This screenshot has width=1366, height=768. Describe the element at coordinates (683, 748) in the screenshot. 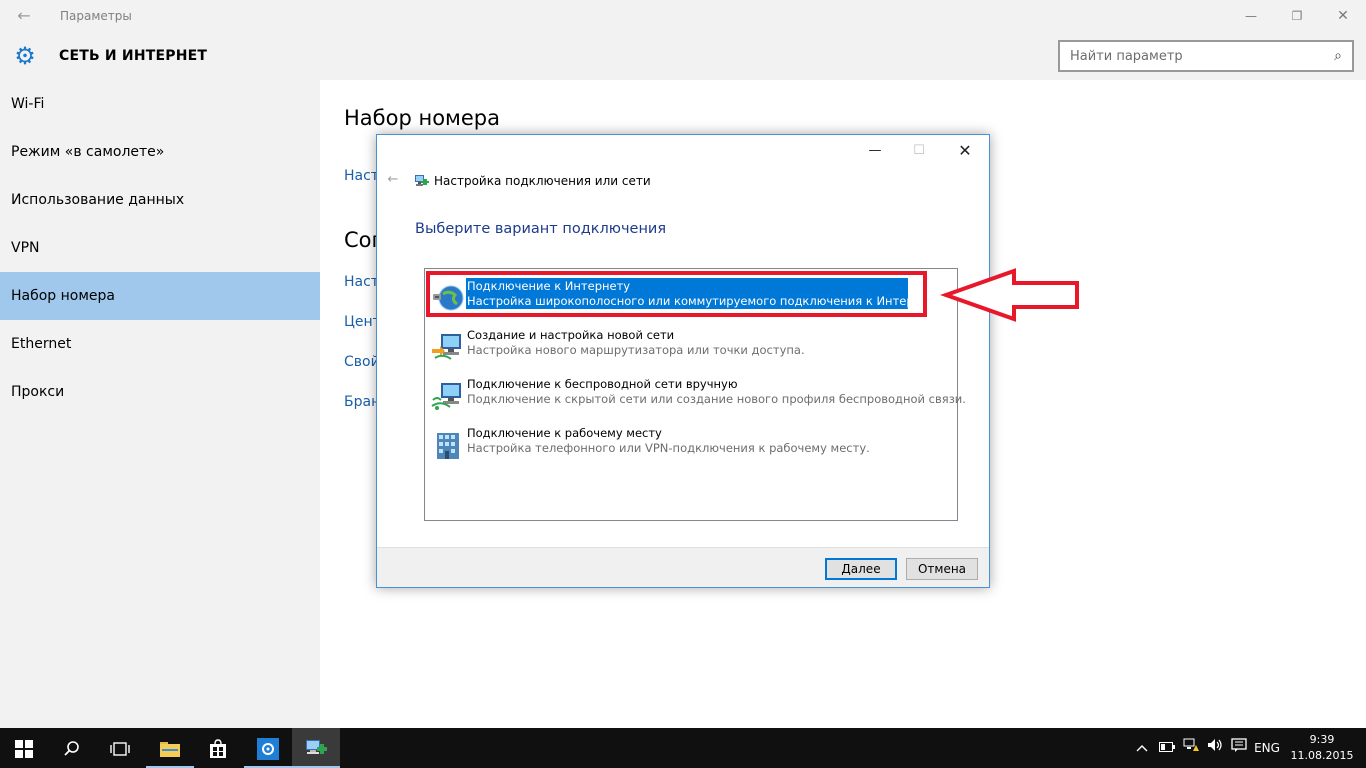

I see `taskbar: ENG 9:39 11.08.2015` at that location.